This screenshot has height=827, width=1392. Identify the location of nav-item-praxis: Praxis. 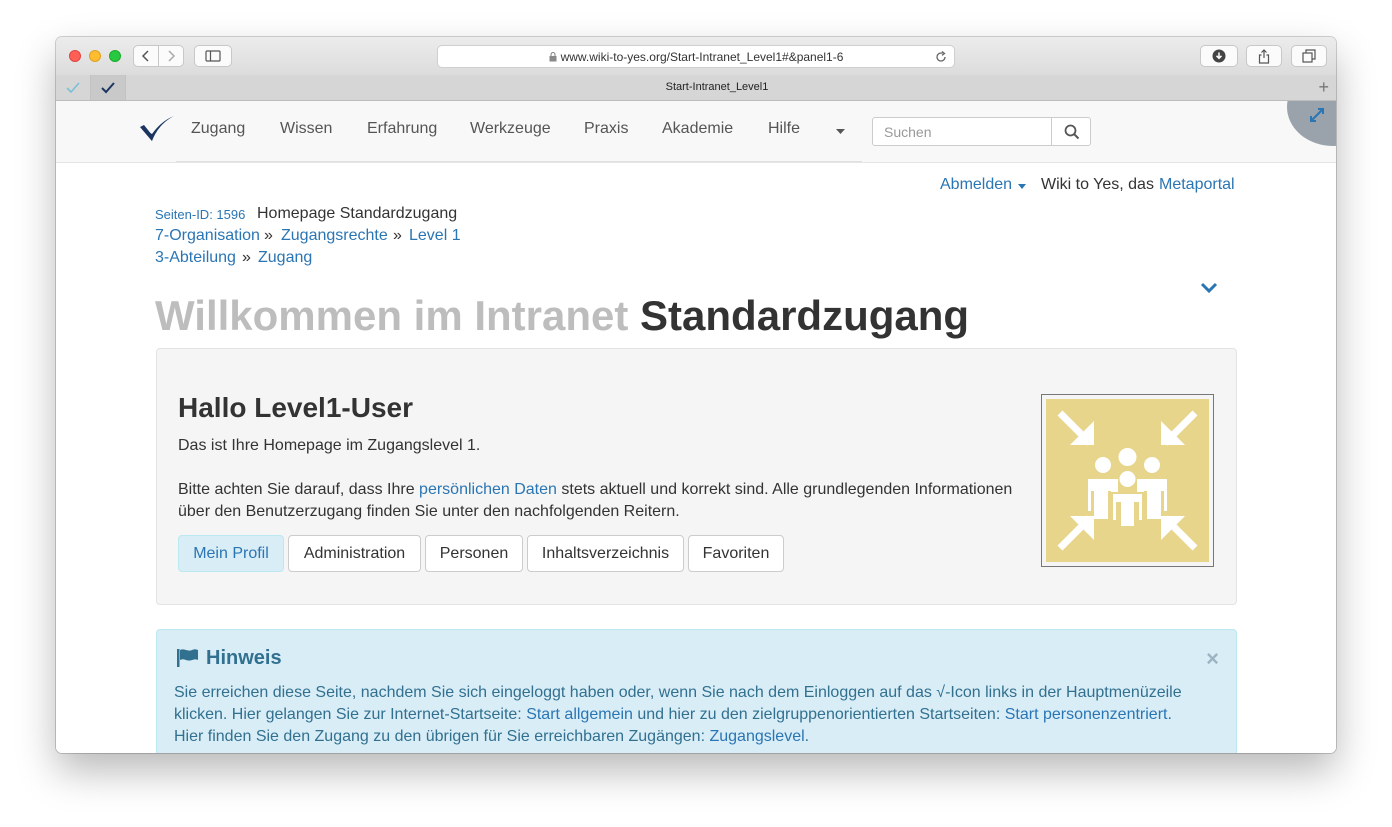
(606, 129).